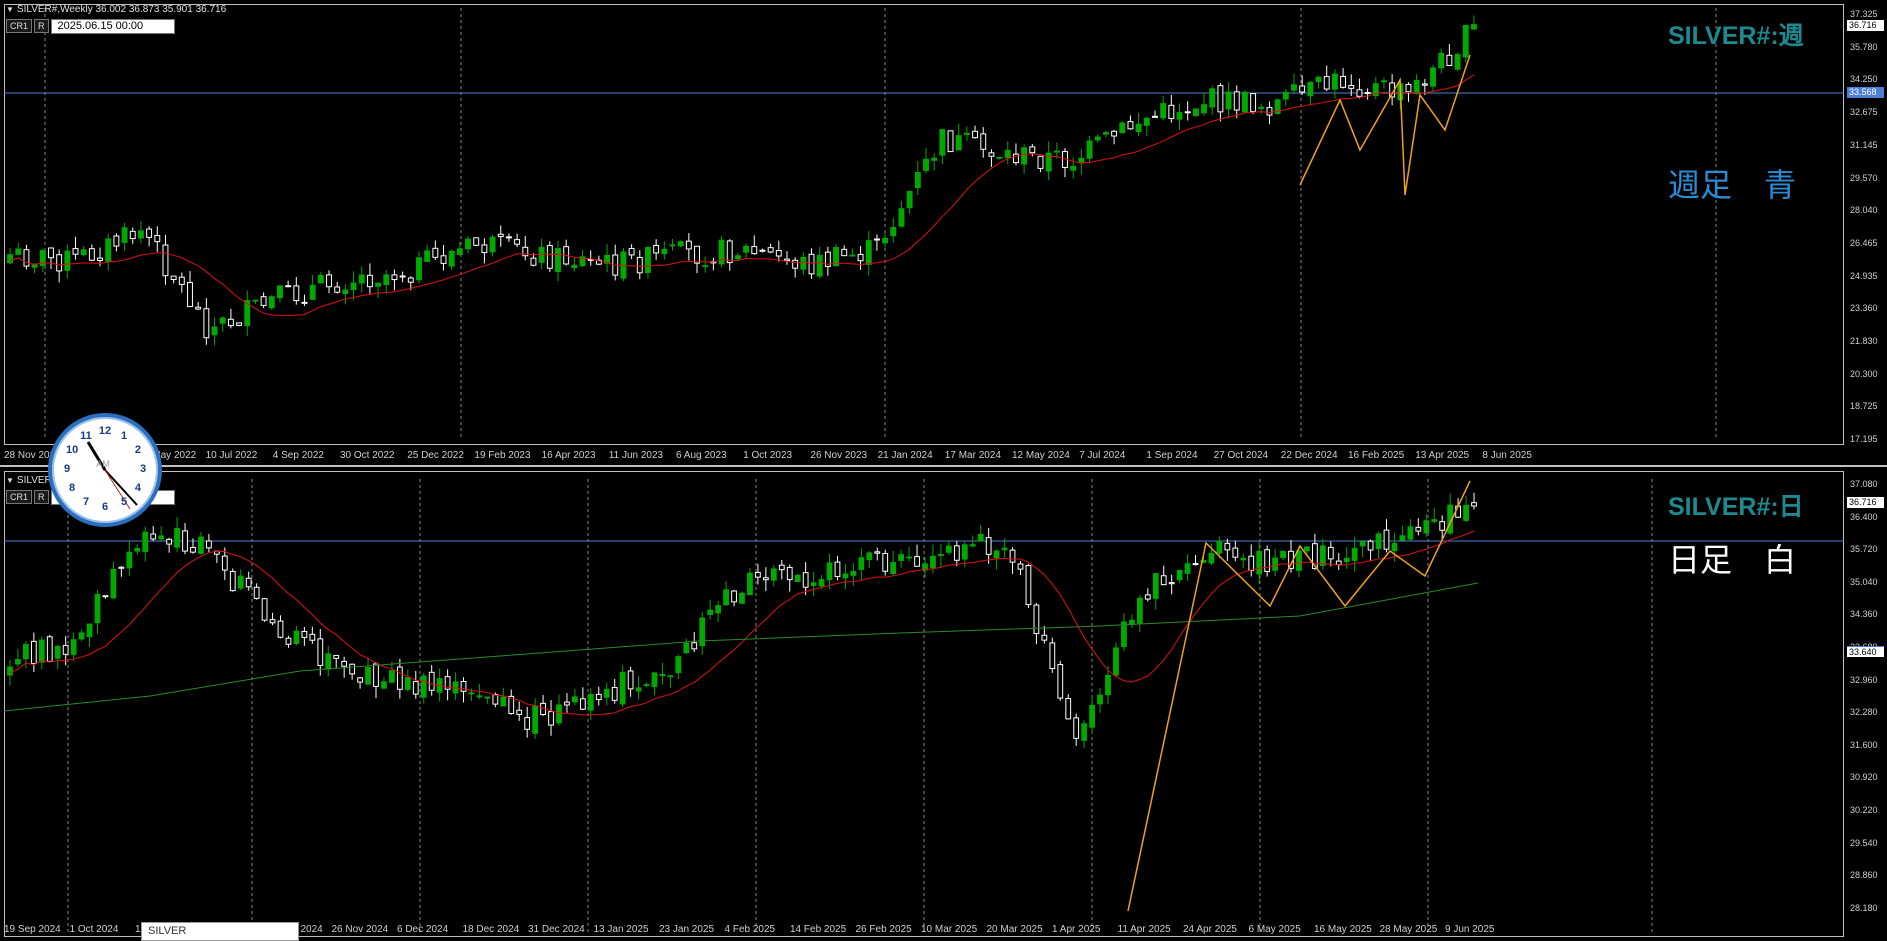  I want to click on price-tick-label: 35.040, so click(1864, 581).